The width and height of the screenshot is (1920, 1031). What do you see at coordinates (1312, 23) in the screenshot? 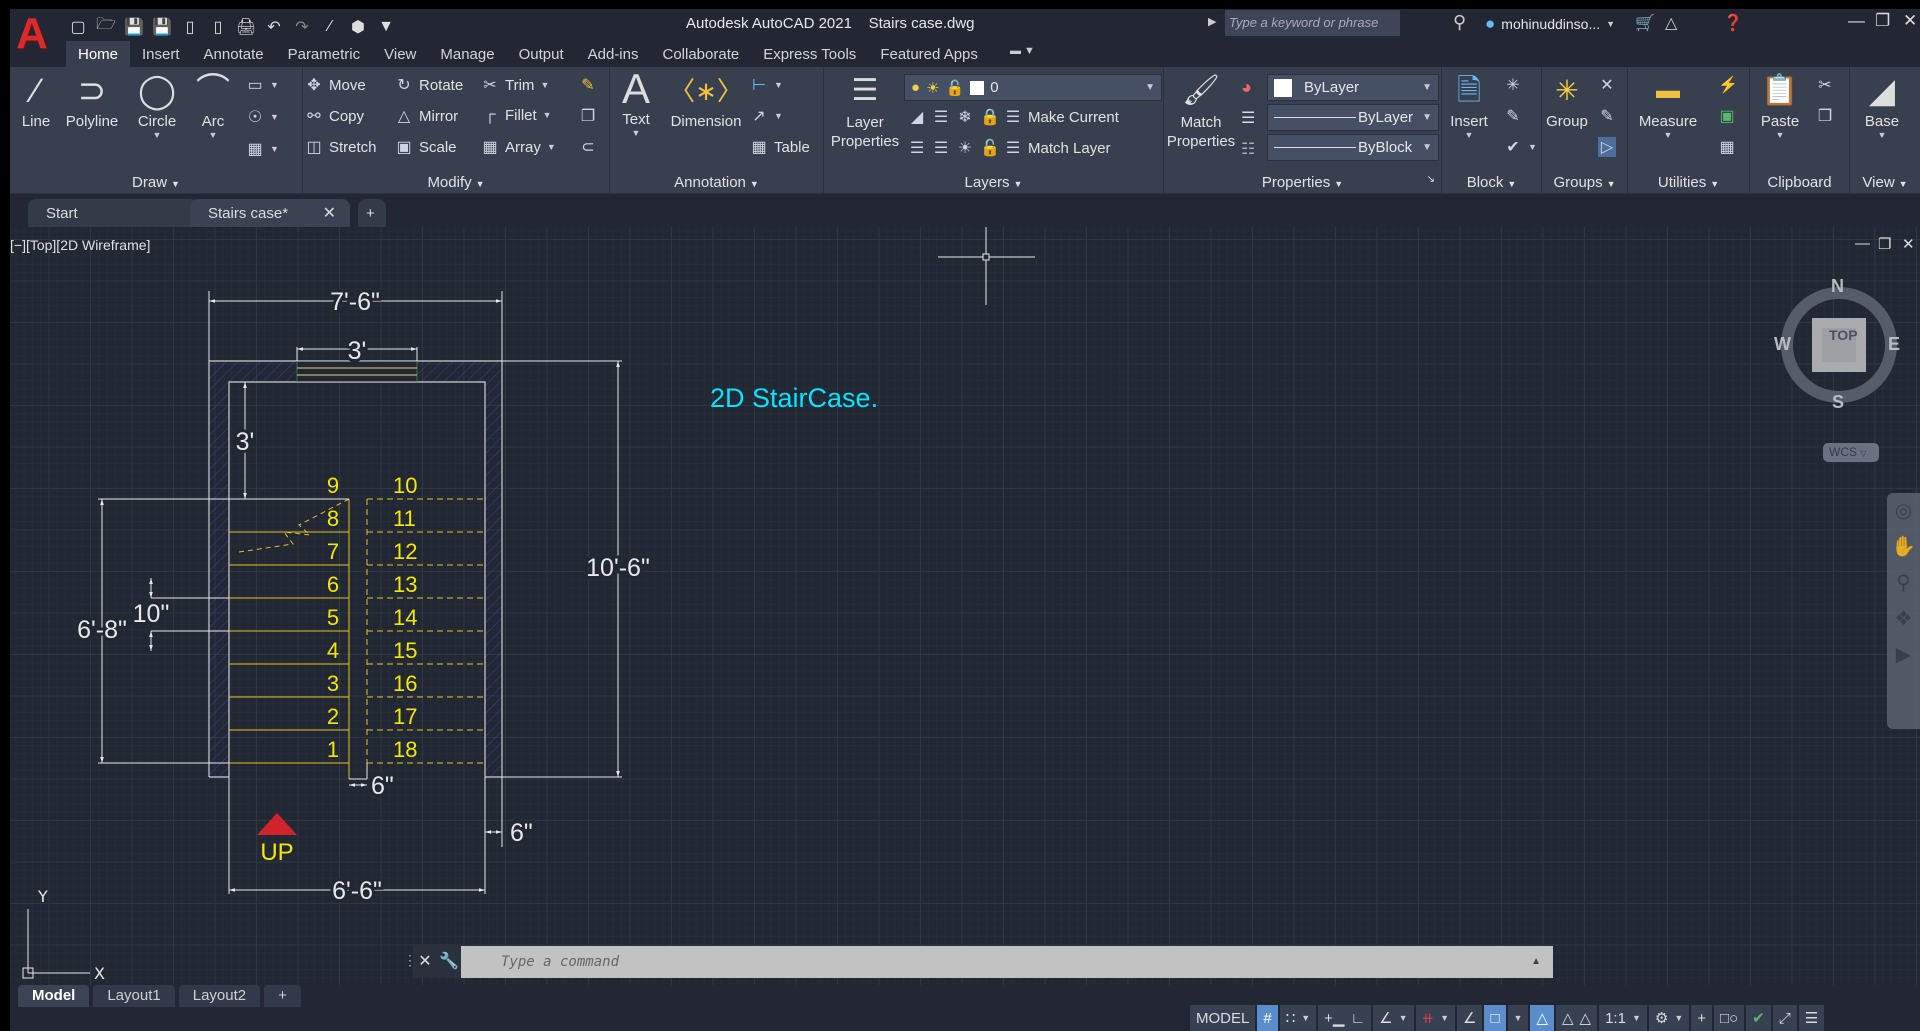
I see `search-input: Type a keyword or phrase` at bounding box center [1312, 23].